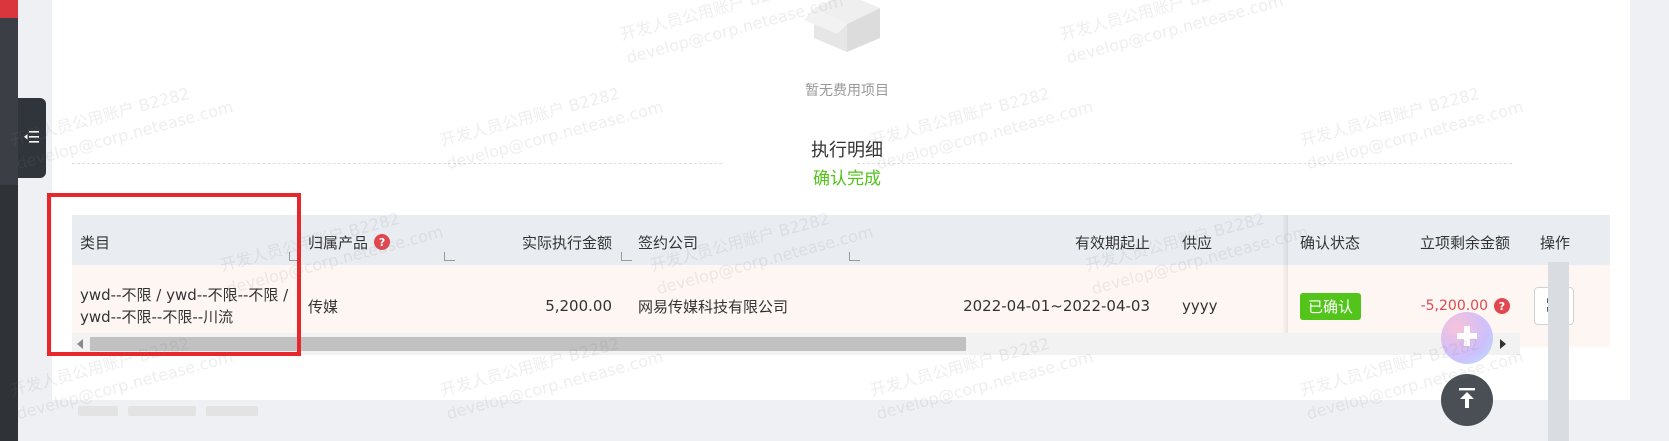  Describe the element at coordinates (713, 306) in the screenshot. I see `company-text: 网易传媒科技有限公司` at that location.